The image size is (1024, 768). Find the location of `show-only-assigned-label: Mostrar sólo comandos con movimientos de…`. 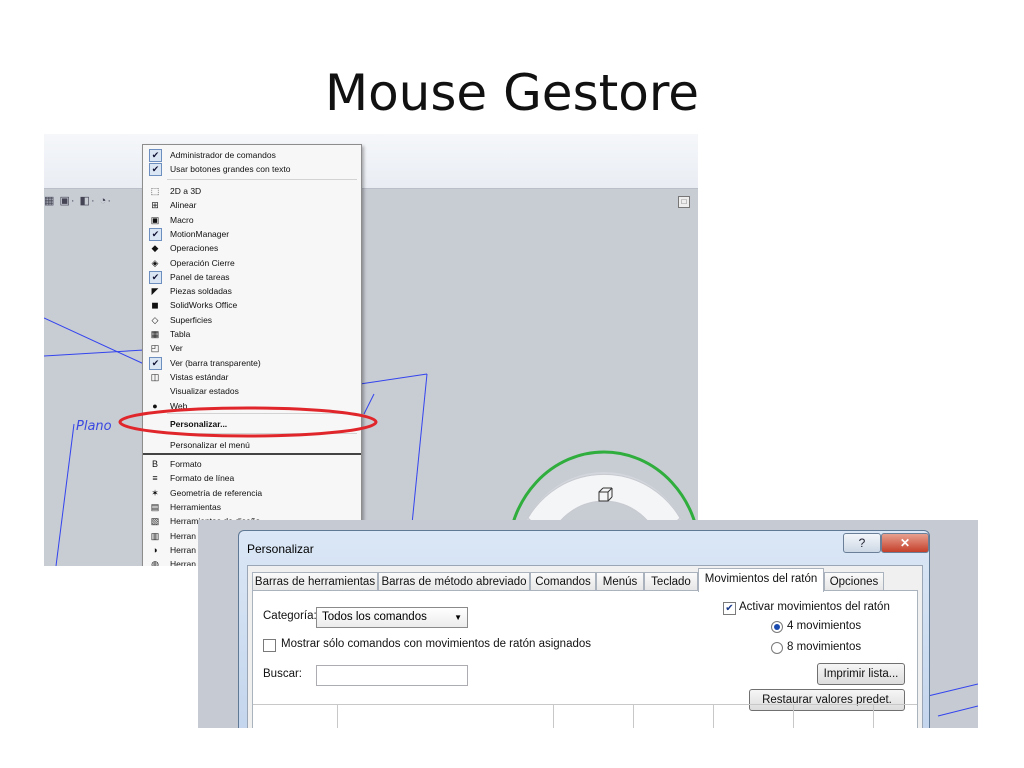

show-only-assigned-label: Mostrar sólo comandos con movimientos de… is located at coordinates (436, 644).